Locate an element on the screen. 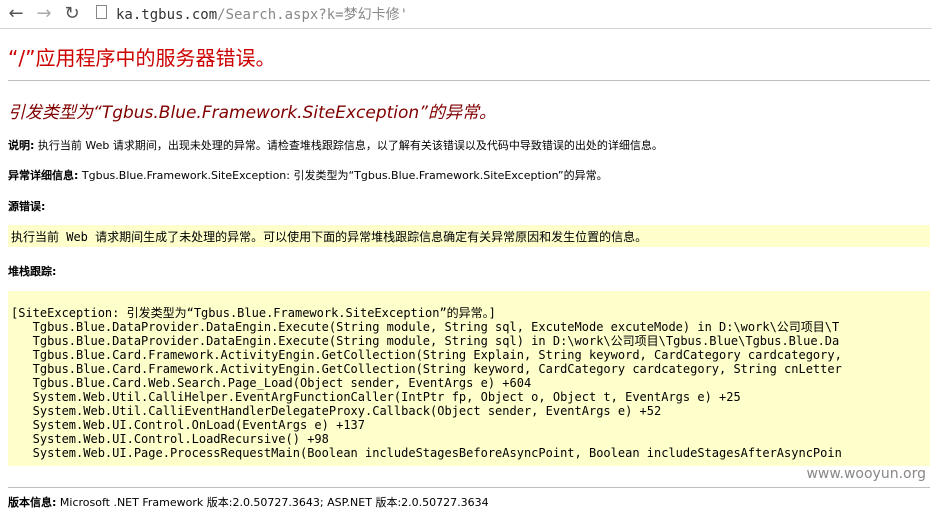 This screenshot has height=511, width=932. exception-details-label: 异常详细信息: is located at coordinates (43, 175).